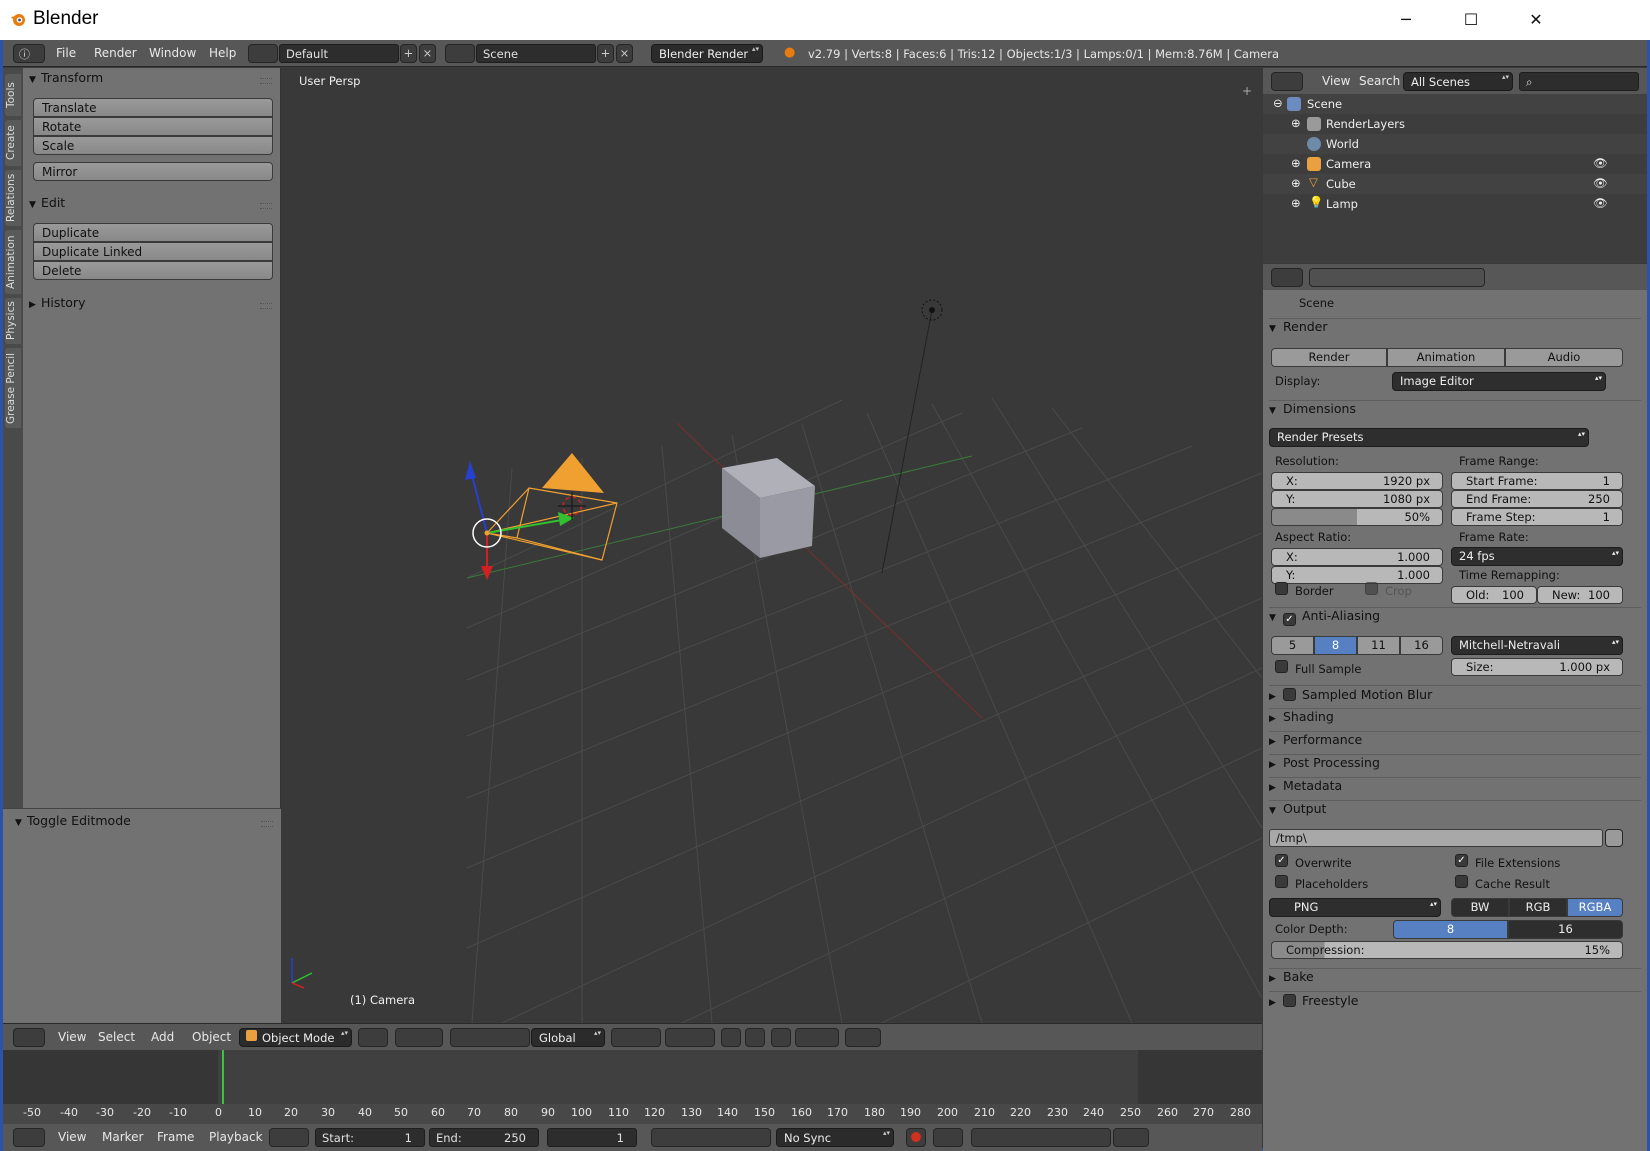  Describe the element at coordinates (162, 1037) in the screenshot. I see `menu-add: Add` at that location.